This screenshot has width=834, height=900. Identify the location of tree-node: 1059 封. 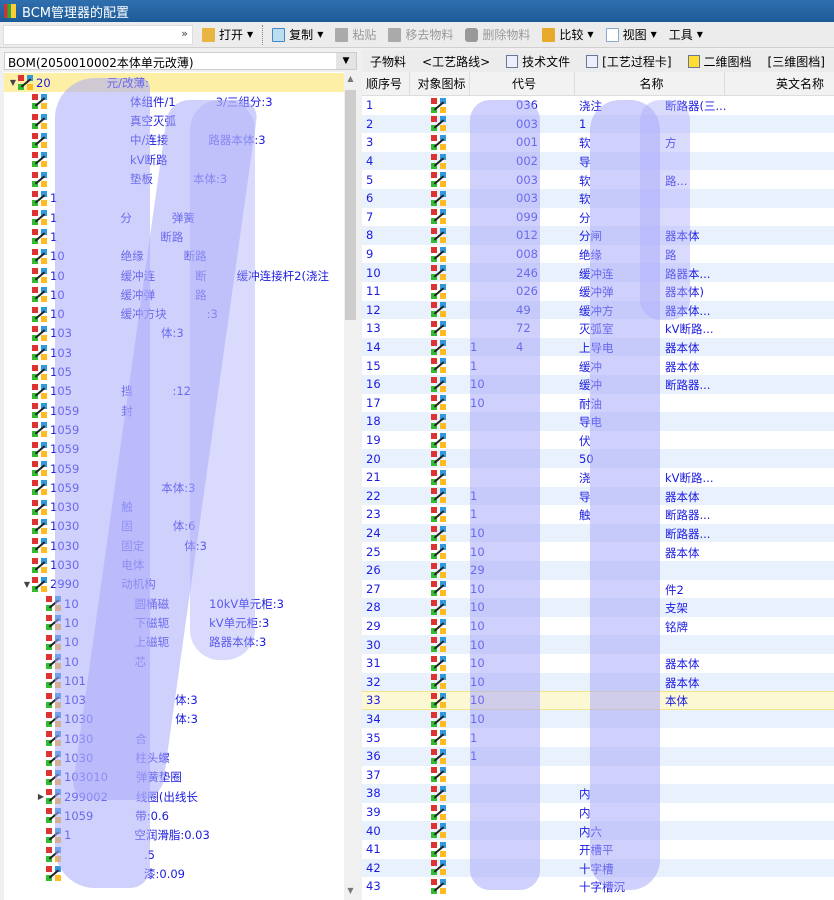
(174, 410).